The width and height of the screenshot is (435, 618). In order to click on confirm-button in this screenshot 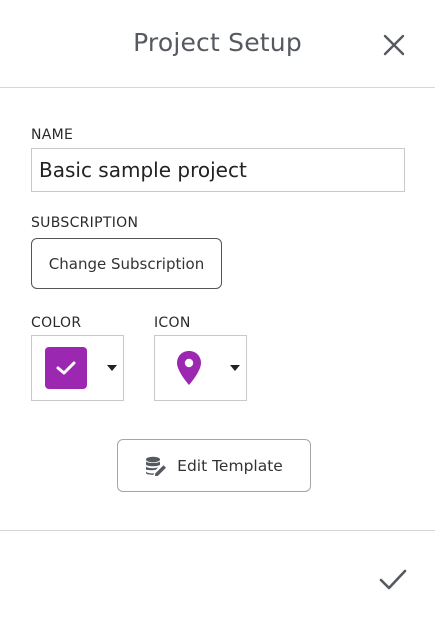, I will do `click(393, 580)`.